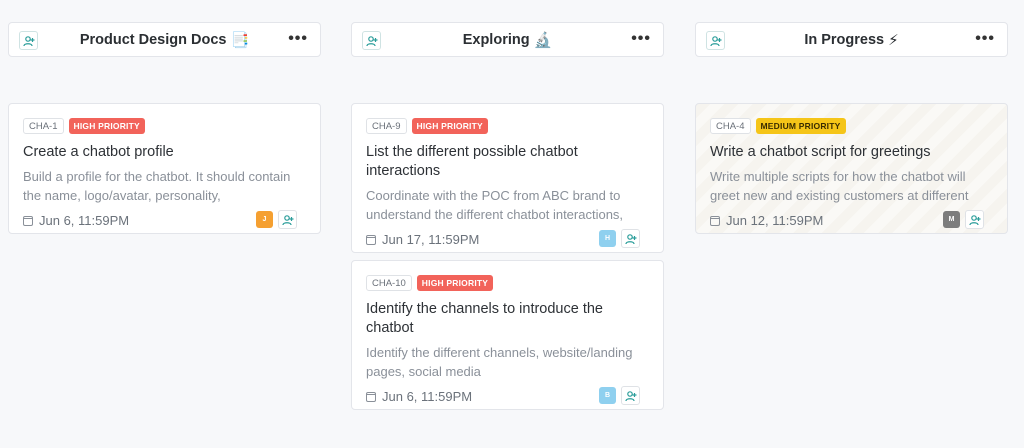  I want to click on lightning-icon: ⚡, so click(893, 39).